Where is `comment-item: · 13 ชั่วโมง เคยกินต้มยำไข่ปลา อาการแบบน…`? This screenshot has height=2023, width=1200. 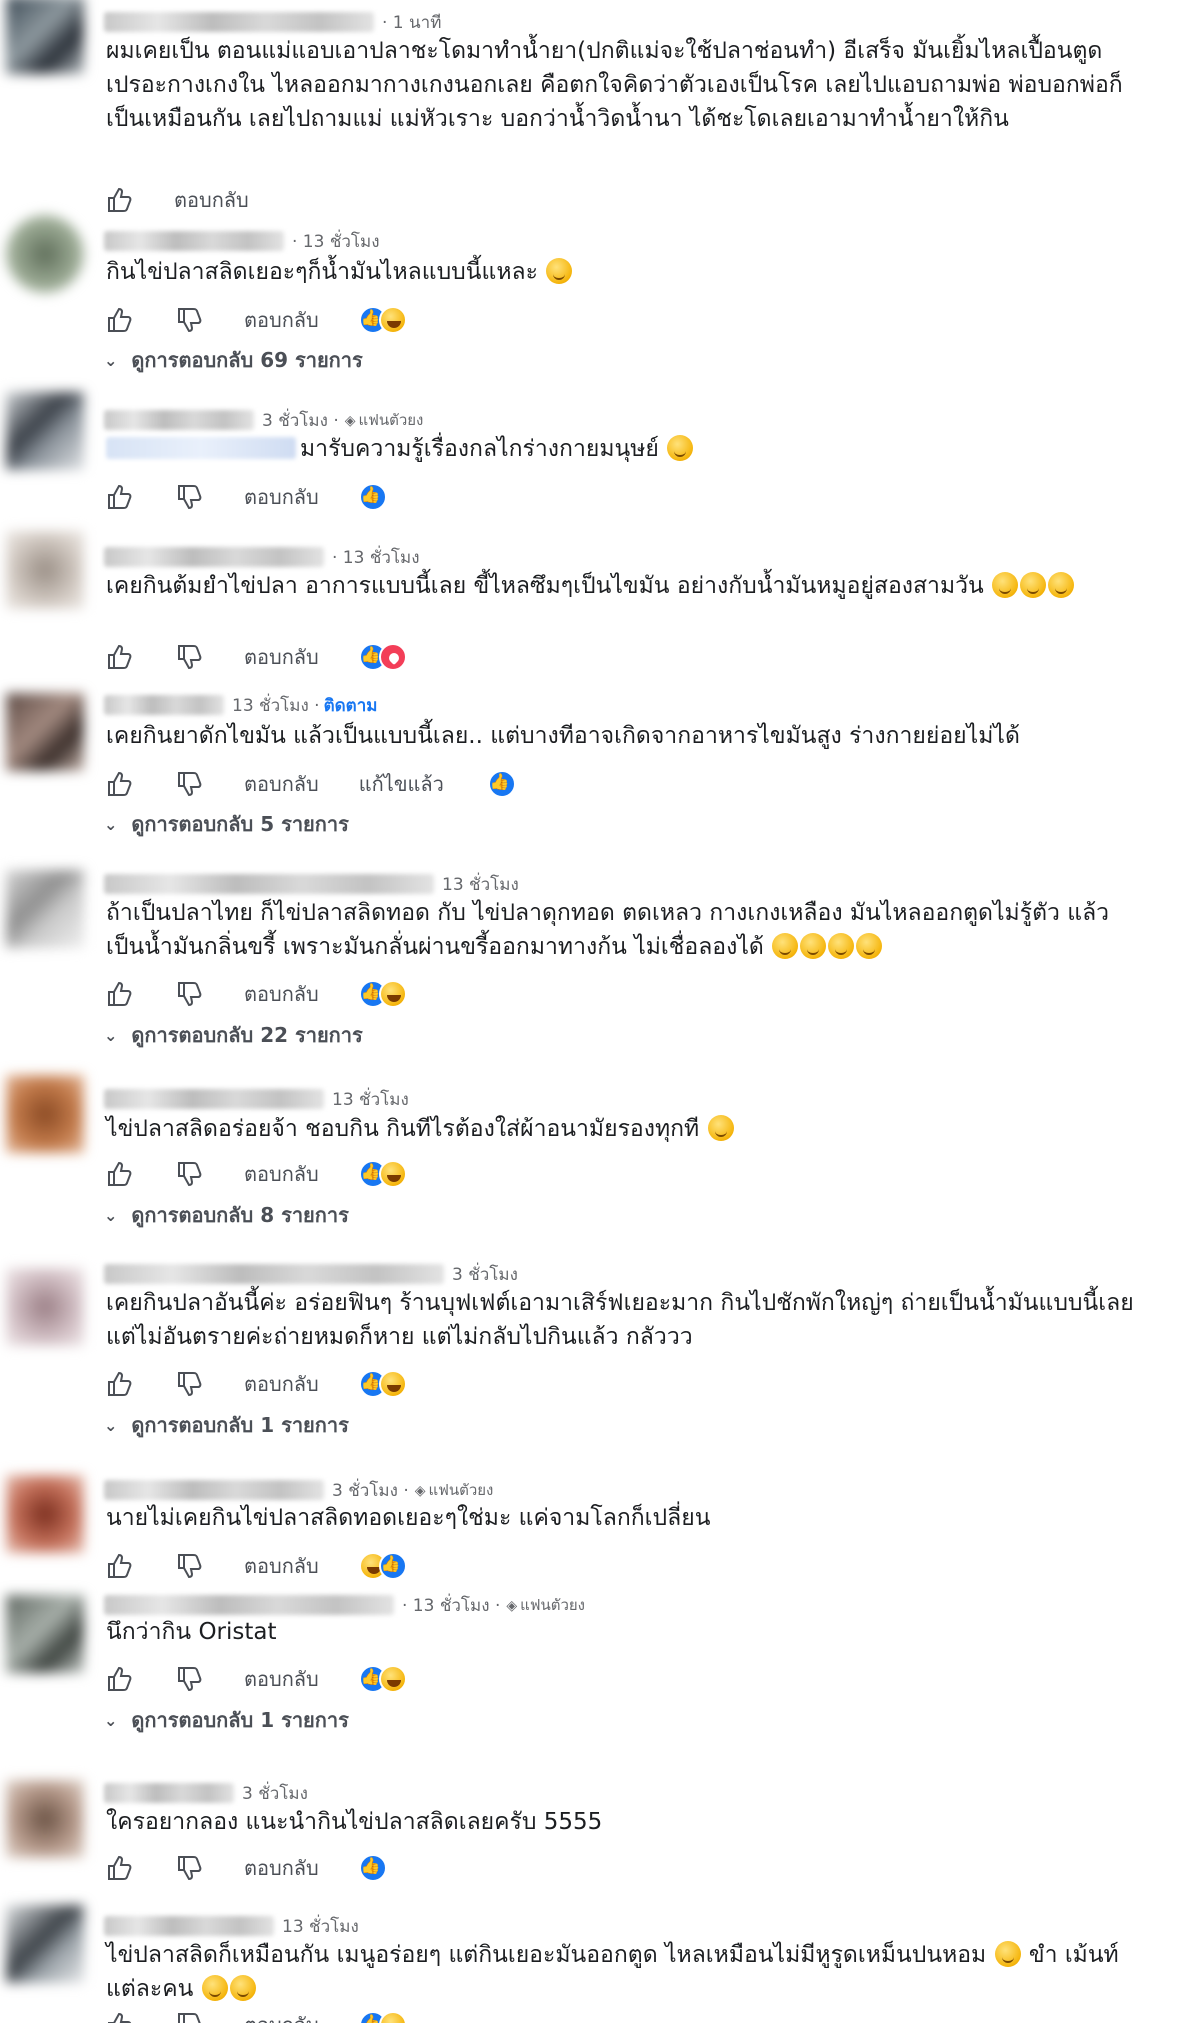 comment-item: · 13 ชั่วโมง เคยกินต้มยำไข่ปลา อาการแบบน… is located at coordinates (600, 605).